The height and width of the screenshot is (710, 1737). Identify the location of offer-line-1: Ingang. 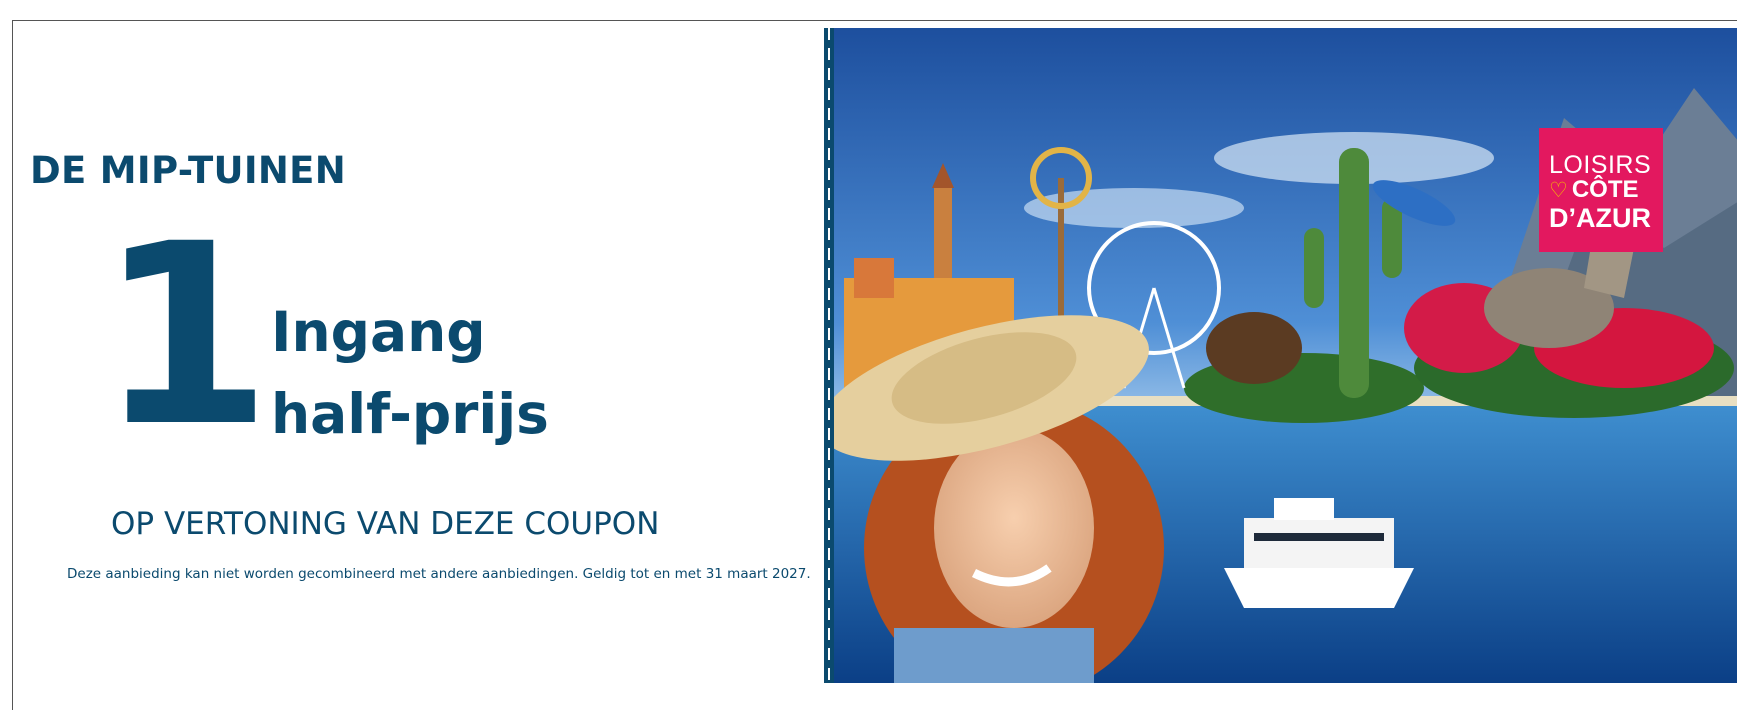
(378, 332).